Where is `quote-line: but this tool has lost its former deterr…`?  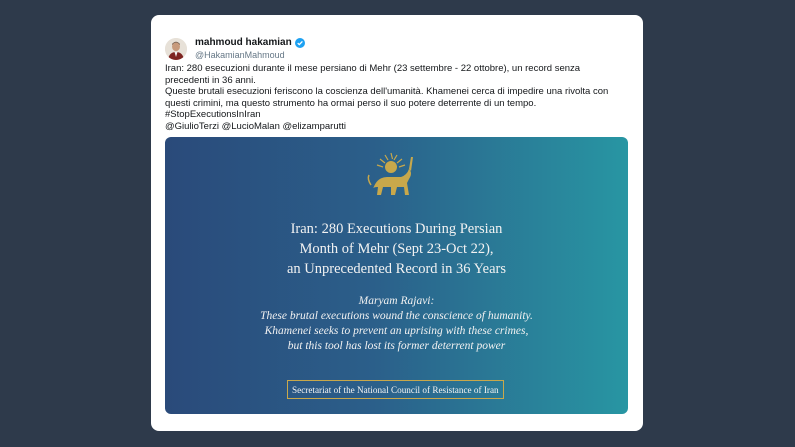 quote-line: but this tool has lost its former deterr… is located at coordinates (396, 346).